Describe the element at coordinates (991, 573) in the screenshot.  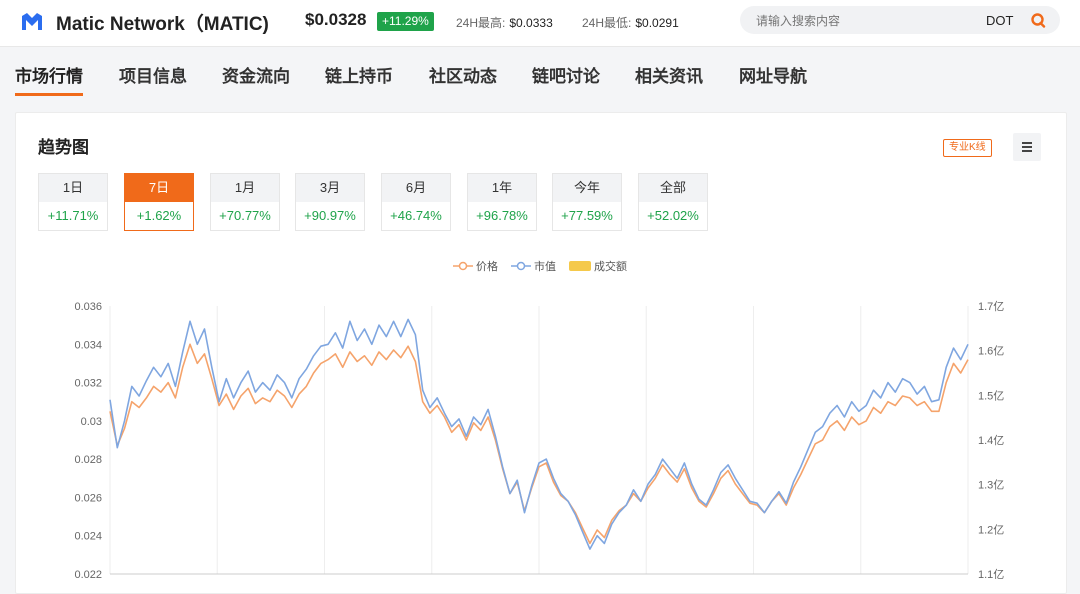
I see `y-right-tick-label: 1.1亿` at that location.